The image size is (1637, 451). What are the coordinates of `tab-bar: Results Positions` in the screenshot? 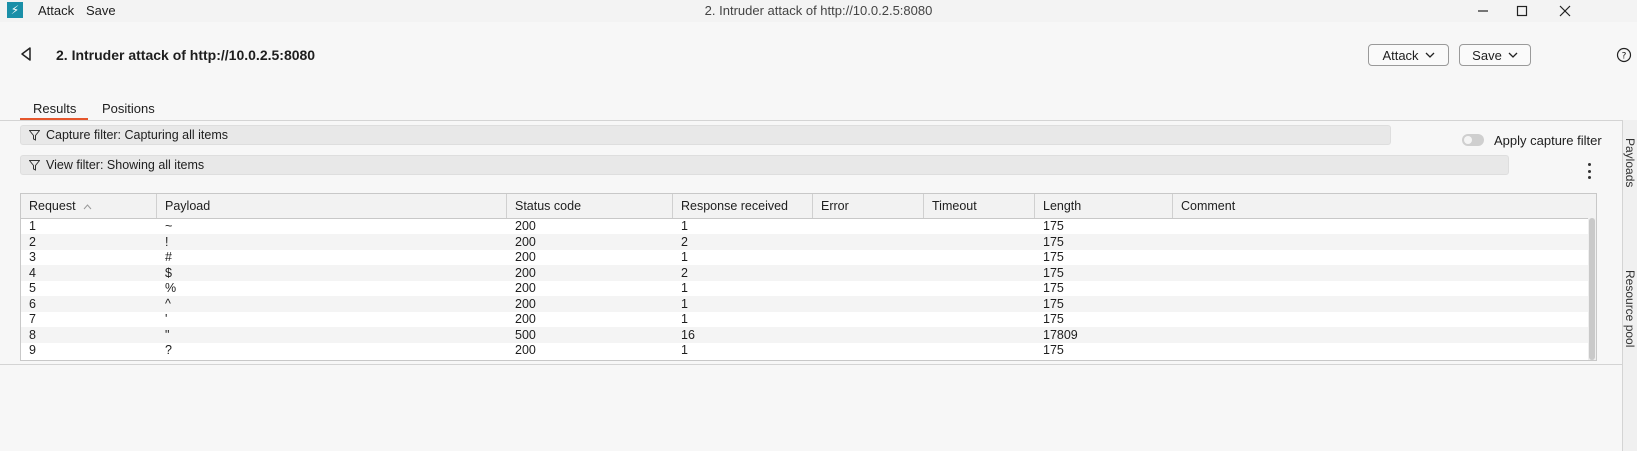 It's located at (818, 107).